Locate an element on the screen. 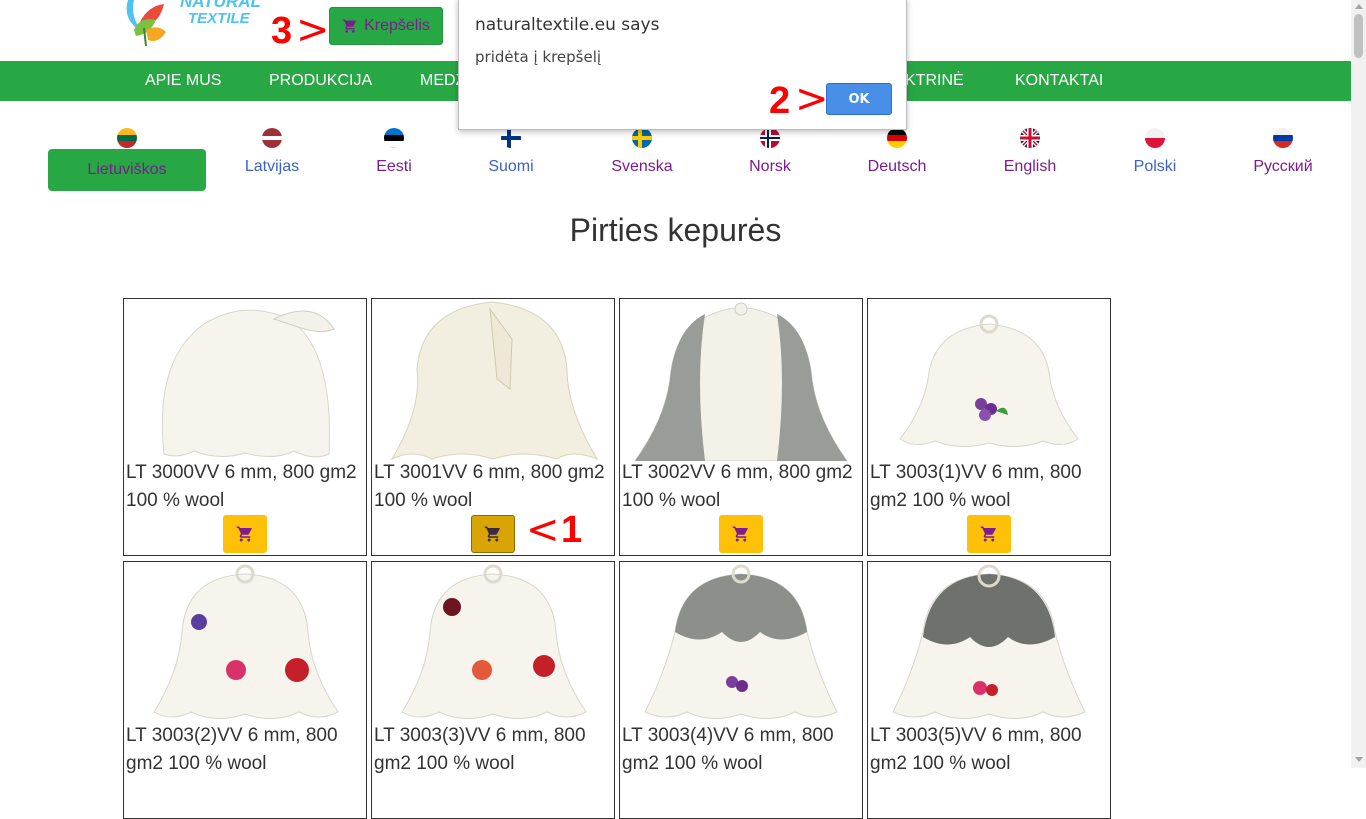 This screenshot has width=1366, height=819. uk-flag-icon is located at coordinates (1030, 138).